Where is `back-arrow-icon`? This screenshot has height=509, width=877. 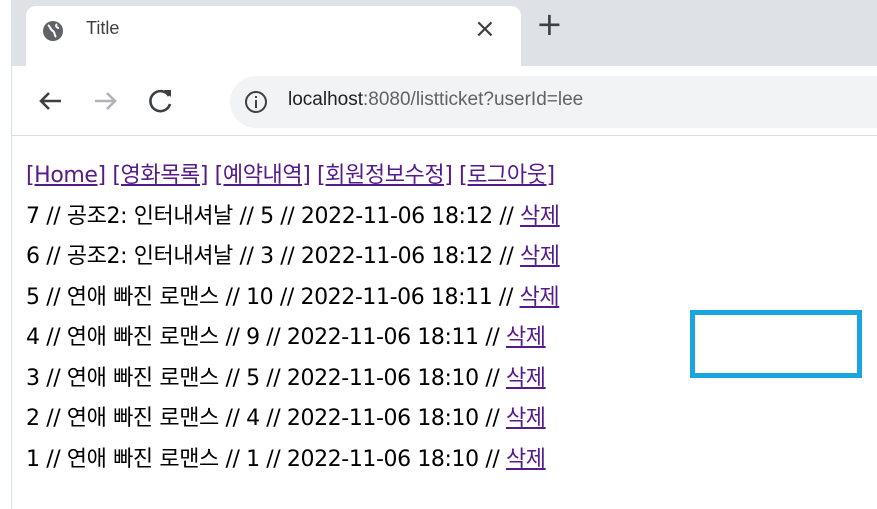
back-arrow-icon is located at coordinates (51, 101).